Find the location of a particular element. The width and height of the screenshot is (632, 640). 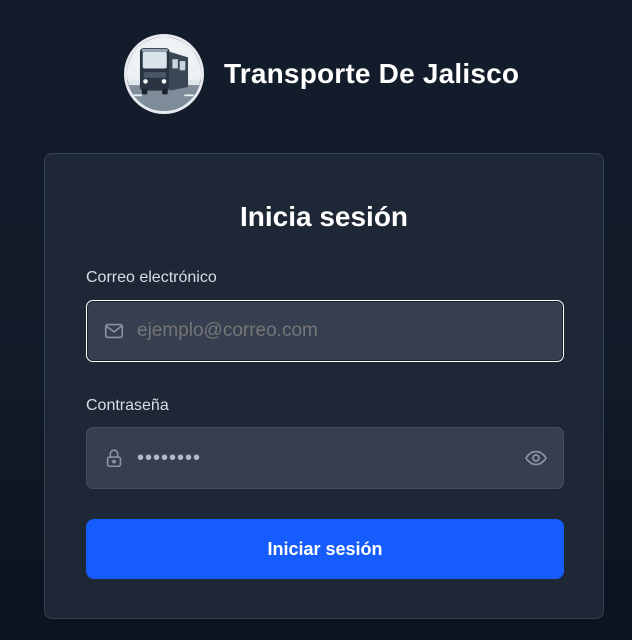

login-submit-button: Iniciar sesión is located at coordinates (325, 549).